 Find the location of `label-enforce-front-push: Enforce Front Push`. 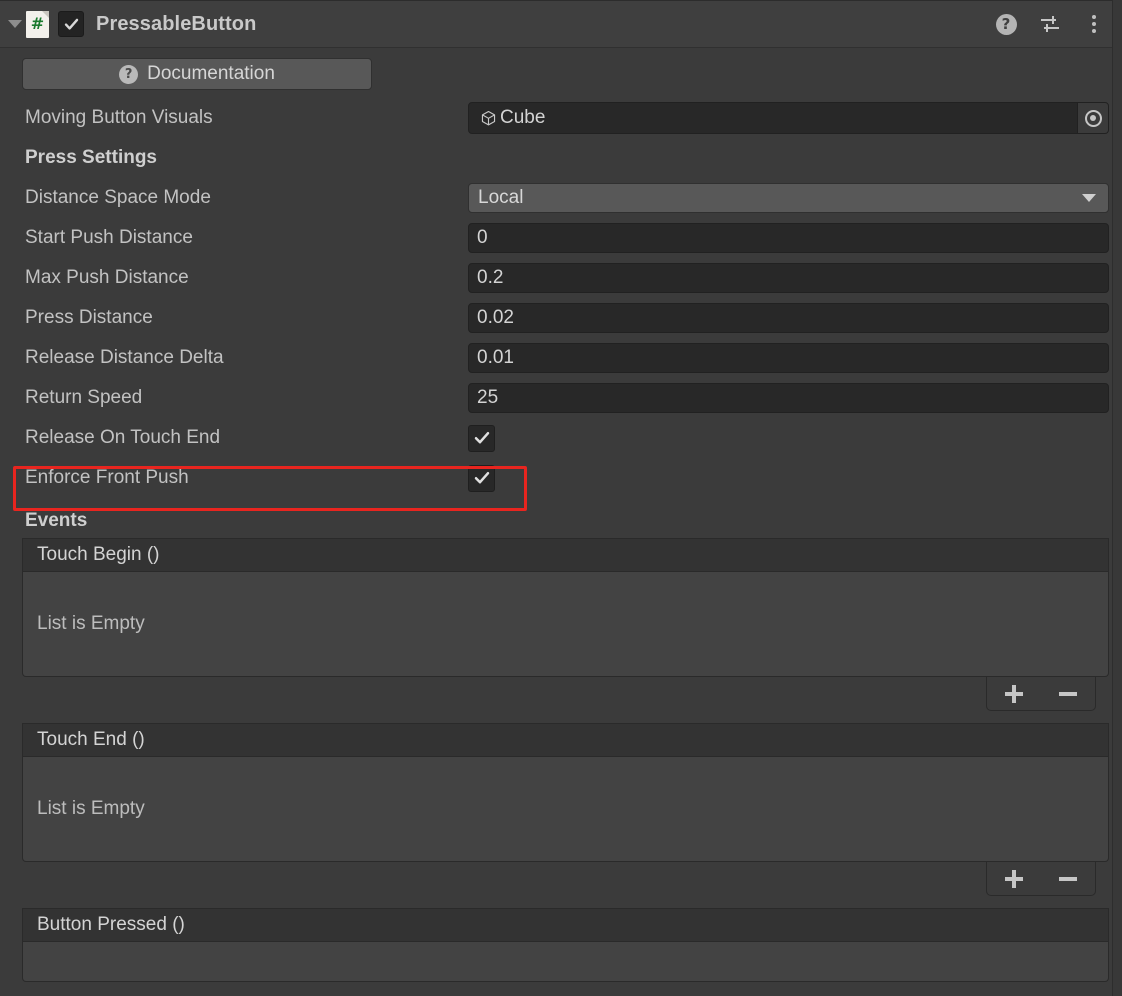

label-enforce-front-push: Enforce Front Push is located at coordinates (107, 477).